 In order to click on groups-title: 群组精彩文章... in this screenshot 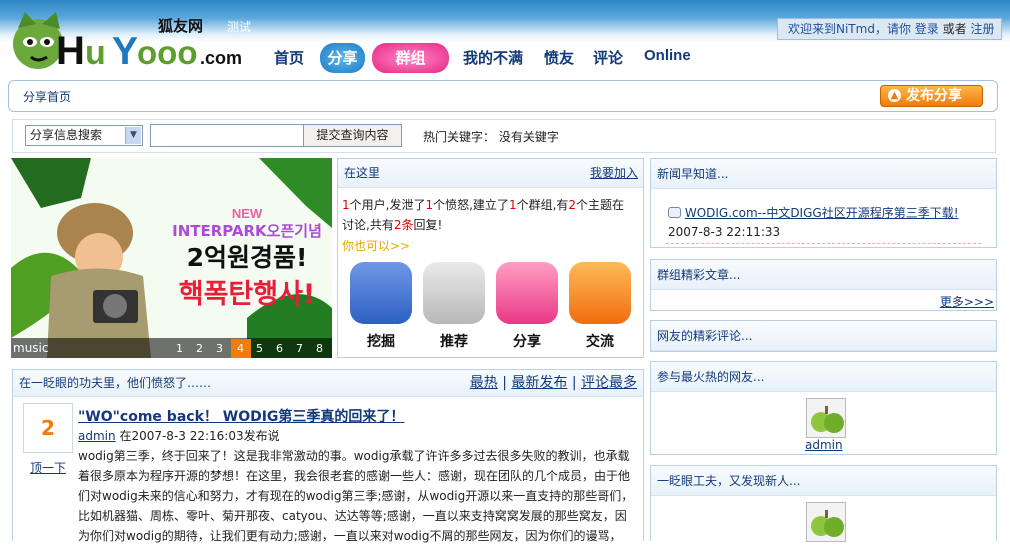, I will do `click(823, 275)`.